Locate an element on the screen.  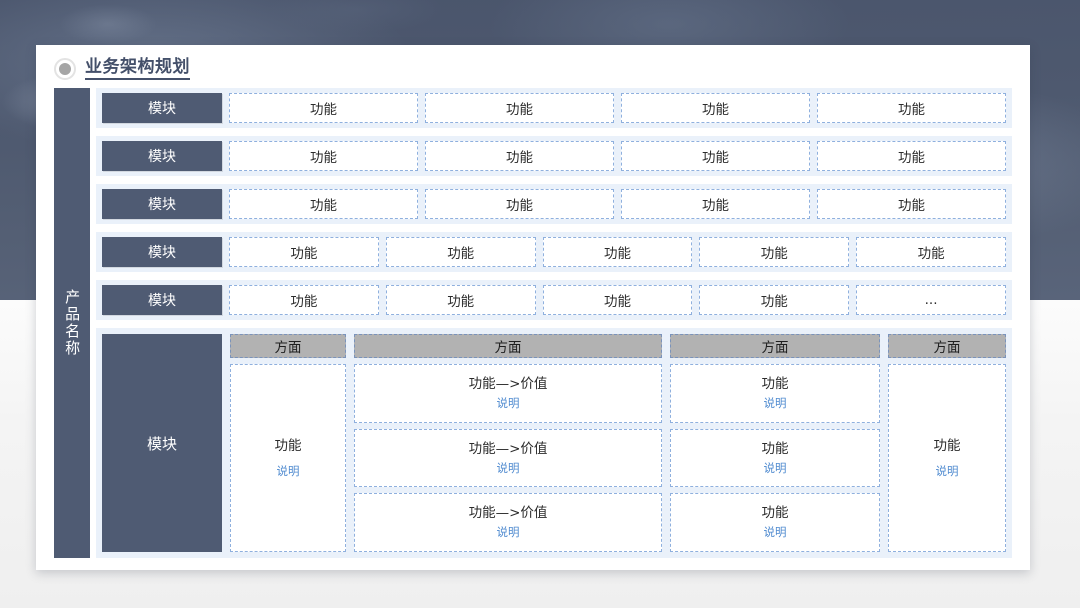
aspect-column: 方面 功能—>价值 说明 功能—>价值 说明 功能—>价值 说明 is located at coordinates (508, 443).